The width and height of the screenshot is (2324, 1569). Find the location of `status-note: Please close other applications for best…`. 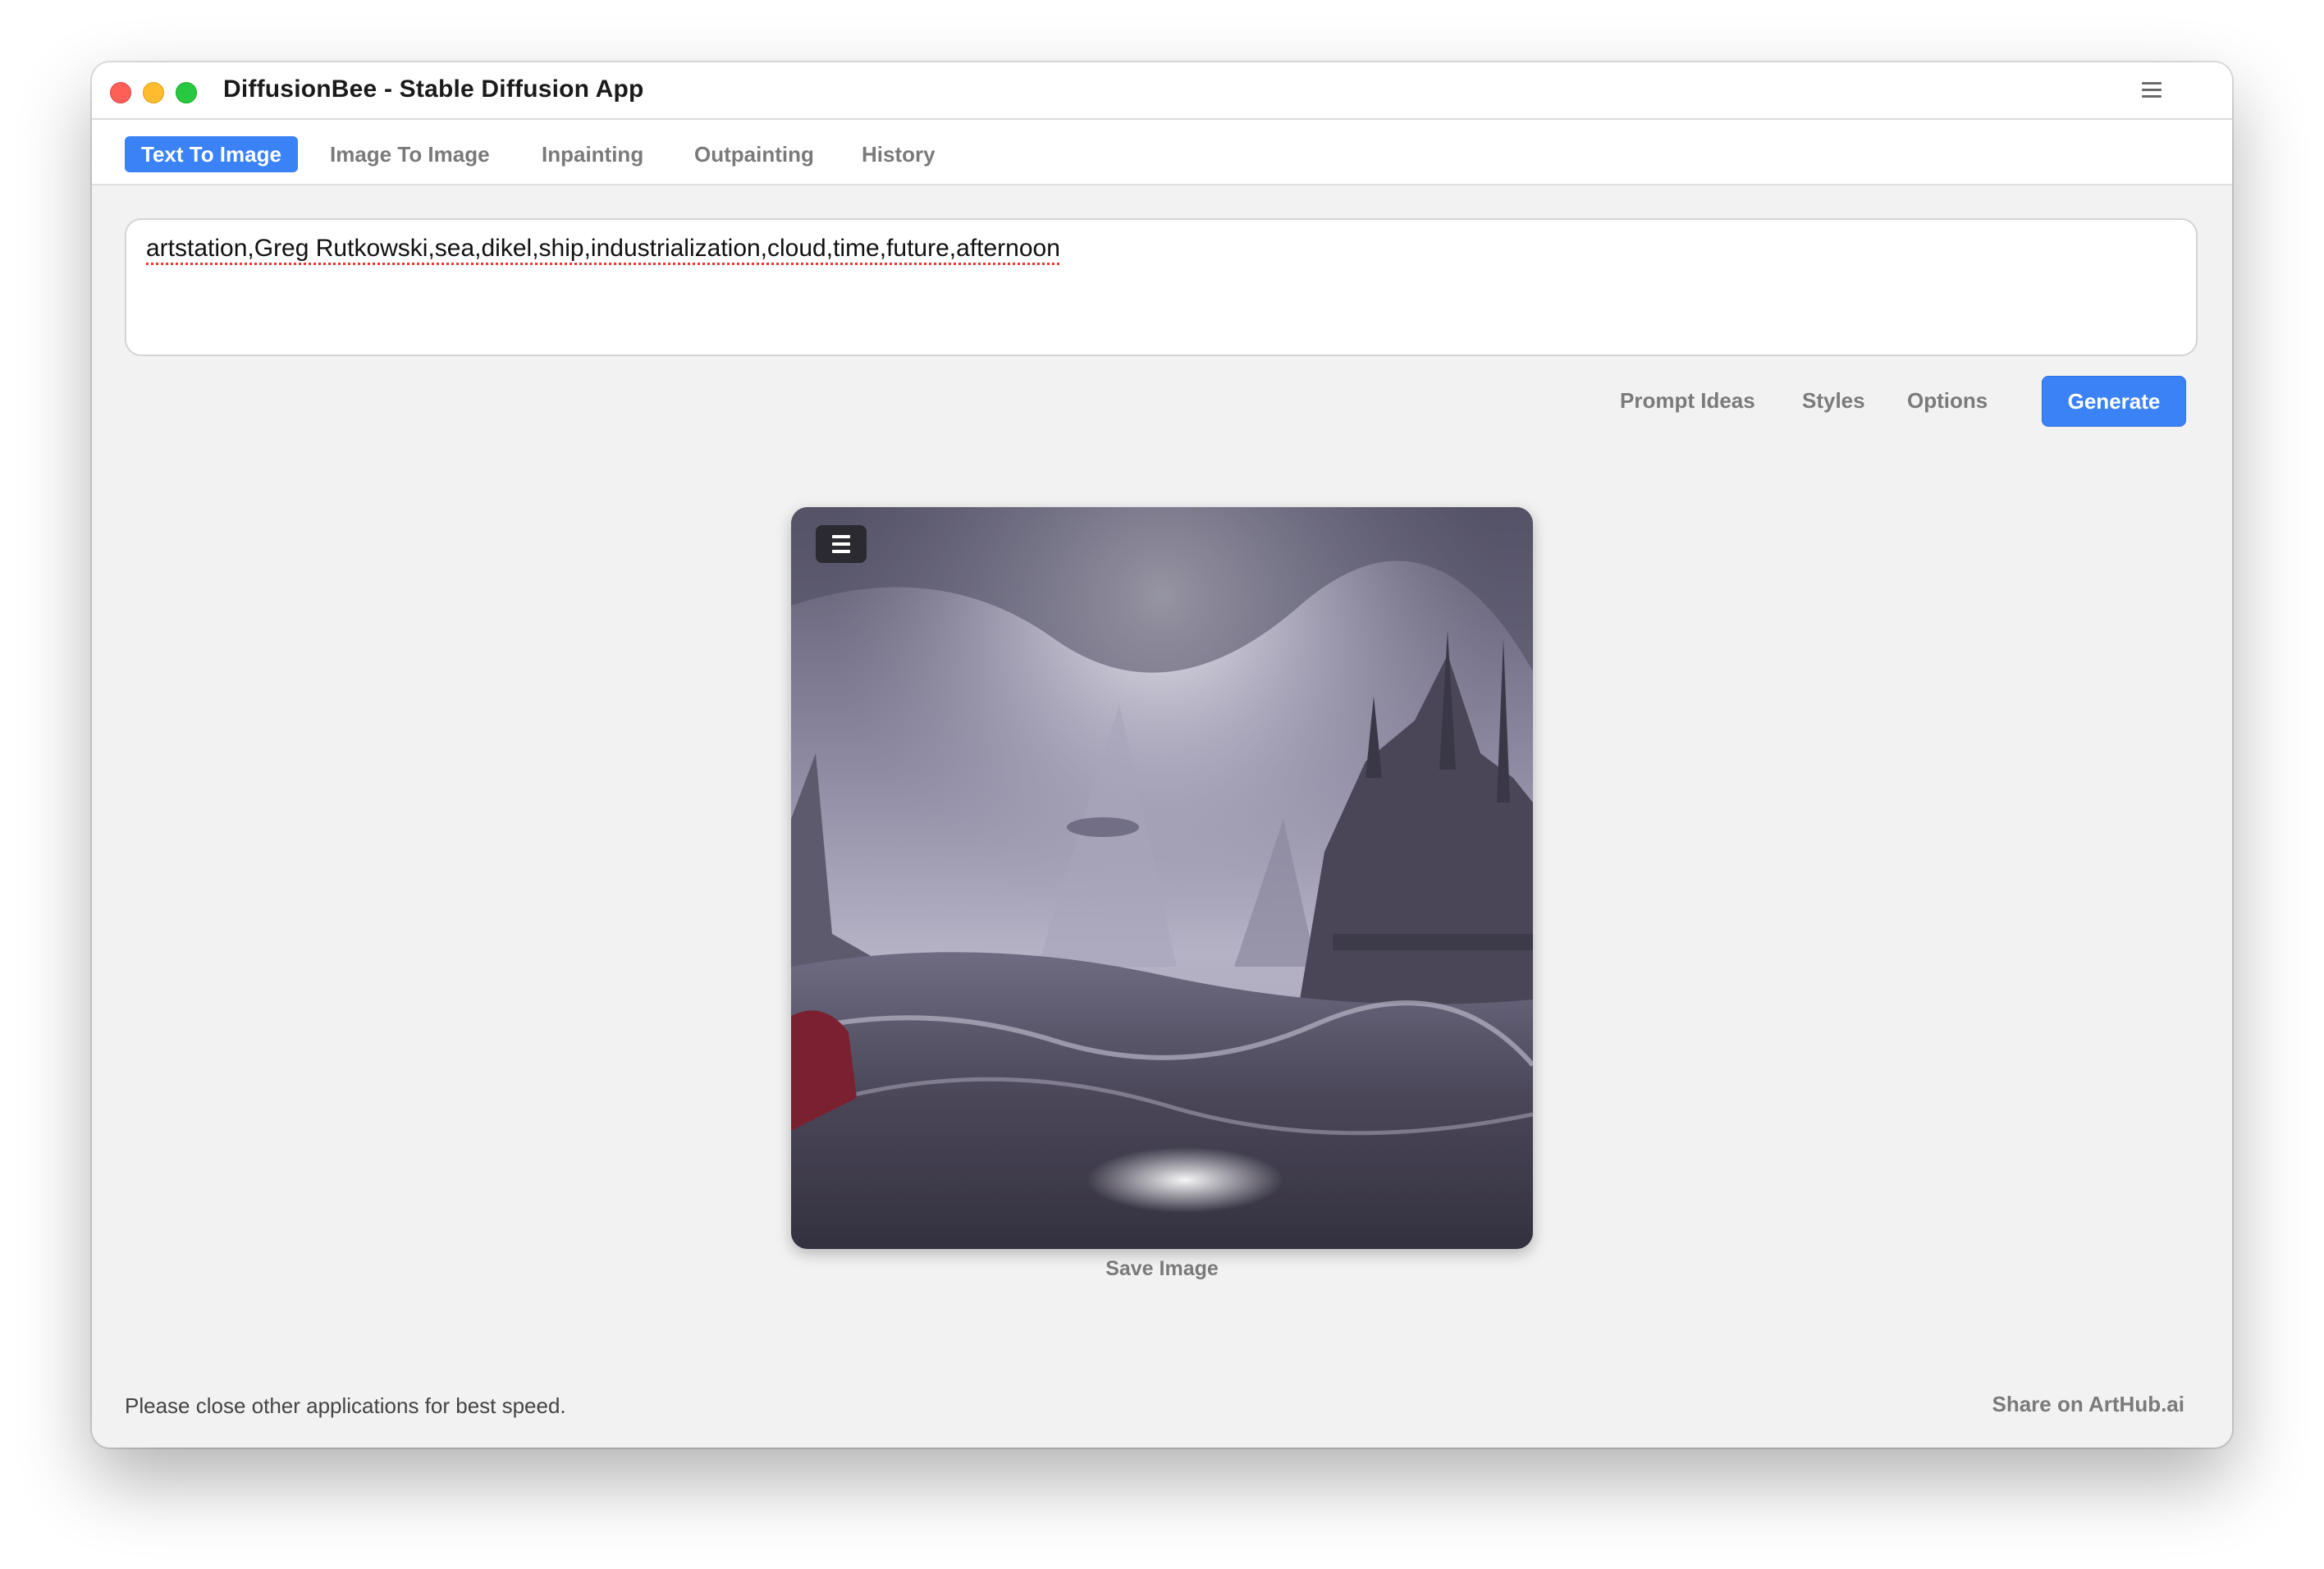

status-note: Please close other applications for best… is located at coordinates (345, 1405).